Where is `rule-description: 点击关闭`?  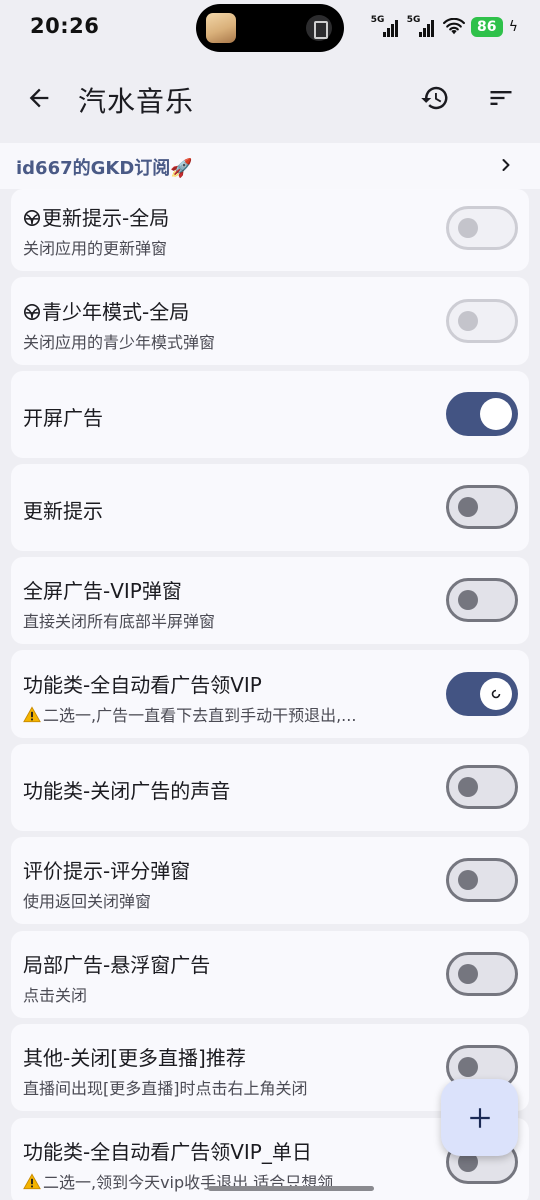
rule-description: 点击关闭 is located at coordinates (55, 995).